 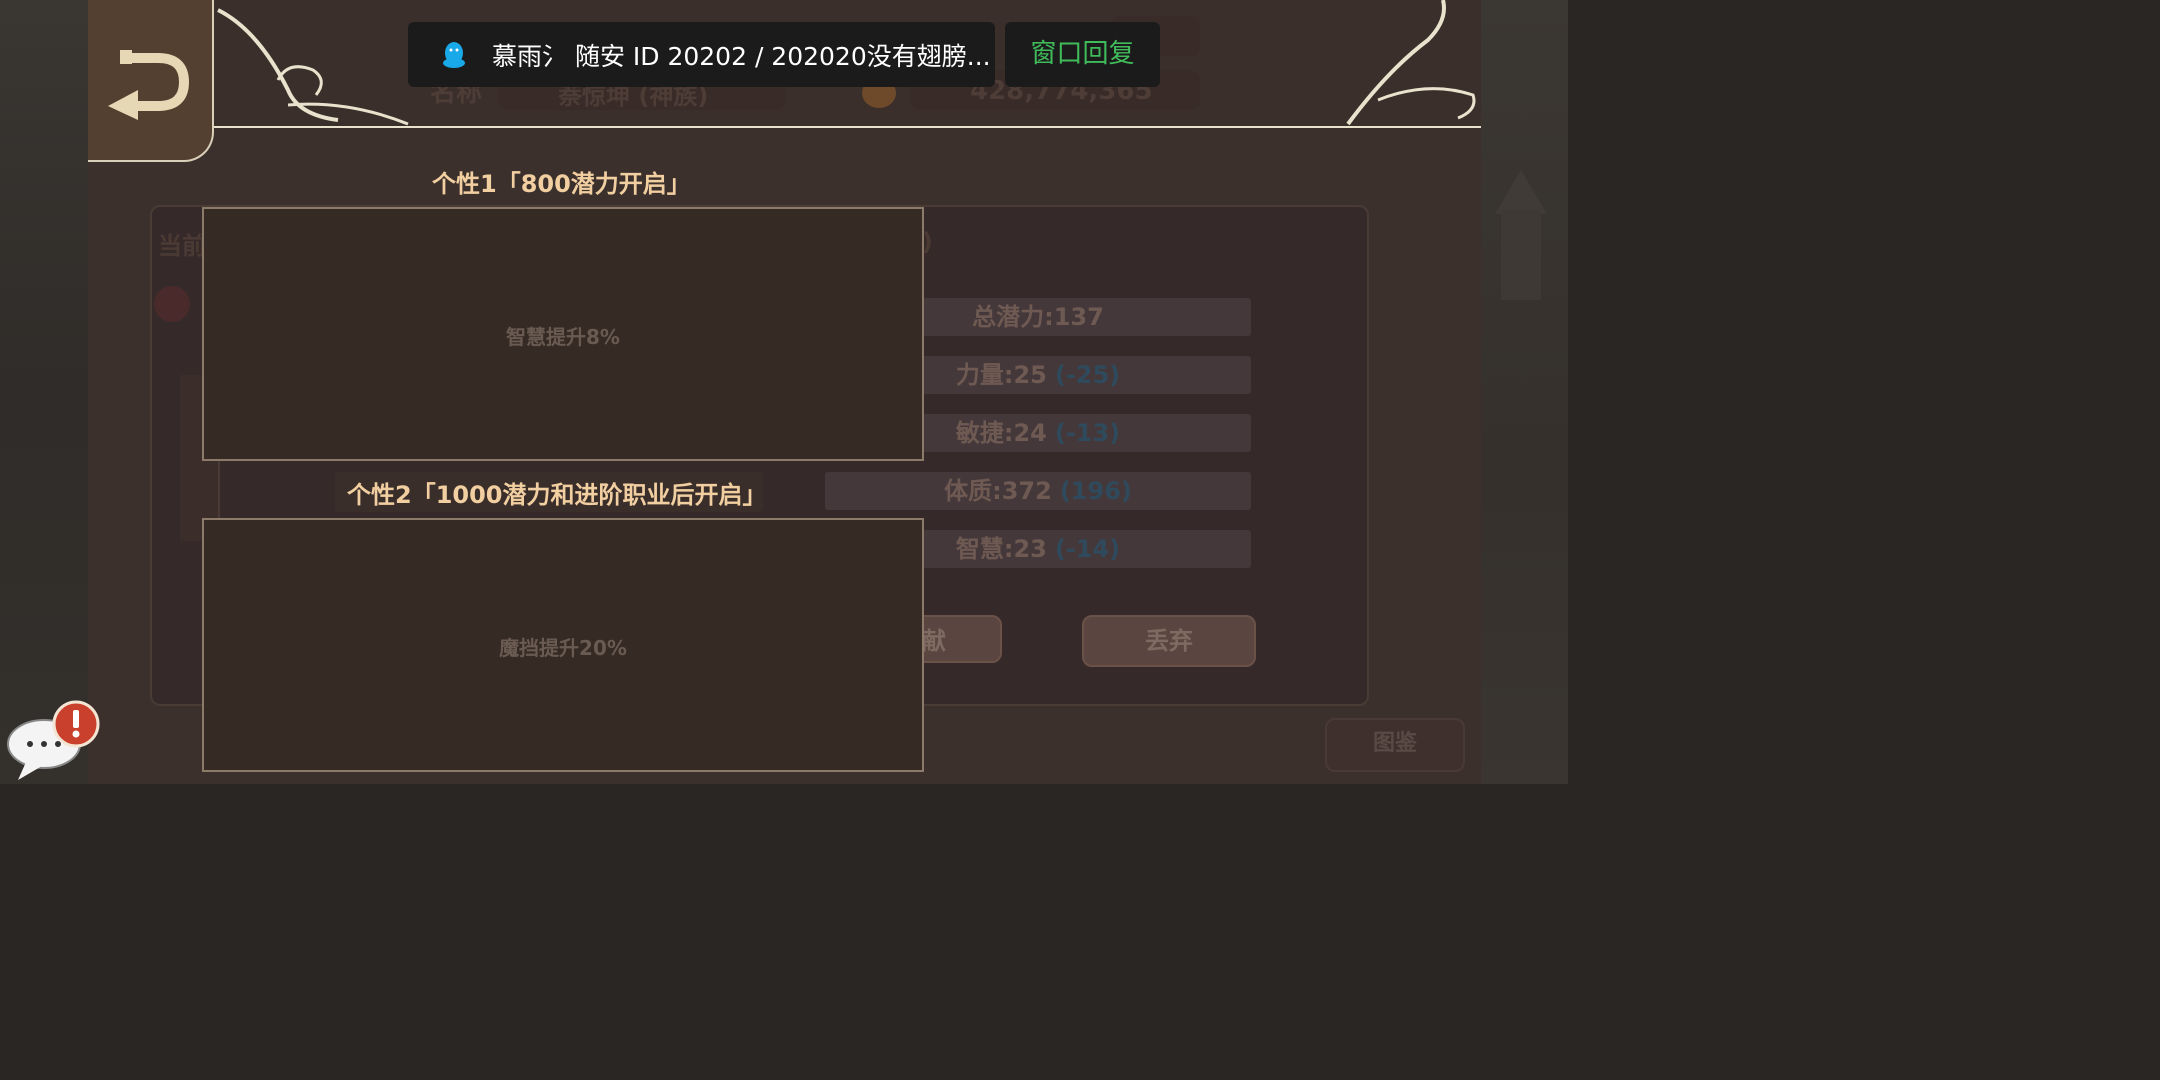 What do you see at coordinates (44, 392) in the screenshot?
I see `left-background` at bounding box center [44, 392].